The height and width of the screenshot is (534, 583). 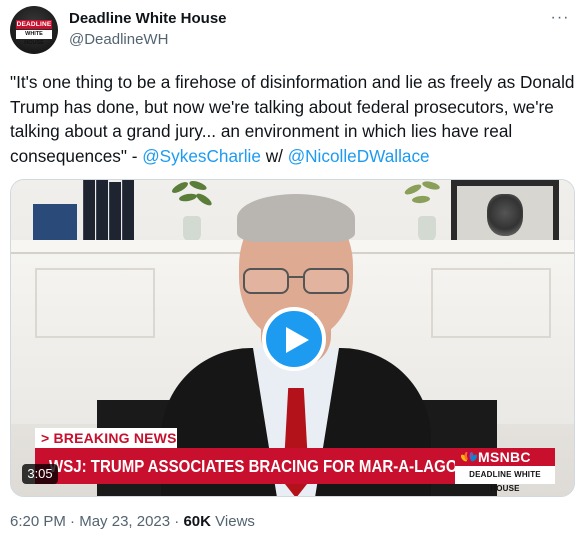 I want to click on peacock-icon, so click(x=469, y=456).